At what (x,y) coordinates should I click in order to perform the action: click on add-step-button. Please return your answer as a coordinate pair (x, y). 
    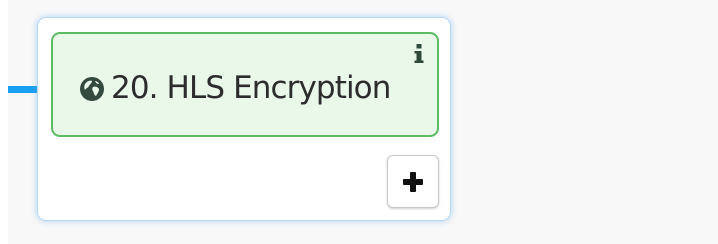
    Looking at the image, I should click on (413, 181).